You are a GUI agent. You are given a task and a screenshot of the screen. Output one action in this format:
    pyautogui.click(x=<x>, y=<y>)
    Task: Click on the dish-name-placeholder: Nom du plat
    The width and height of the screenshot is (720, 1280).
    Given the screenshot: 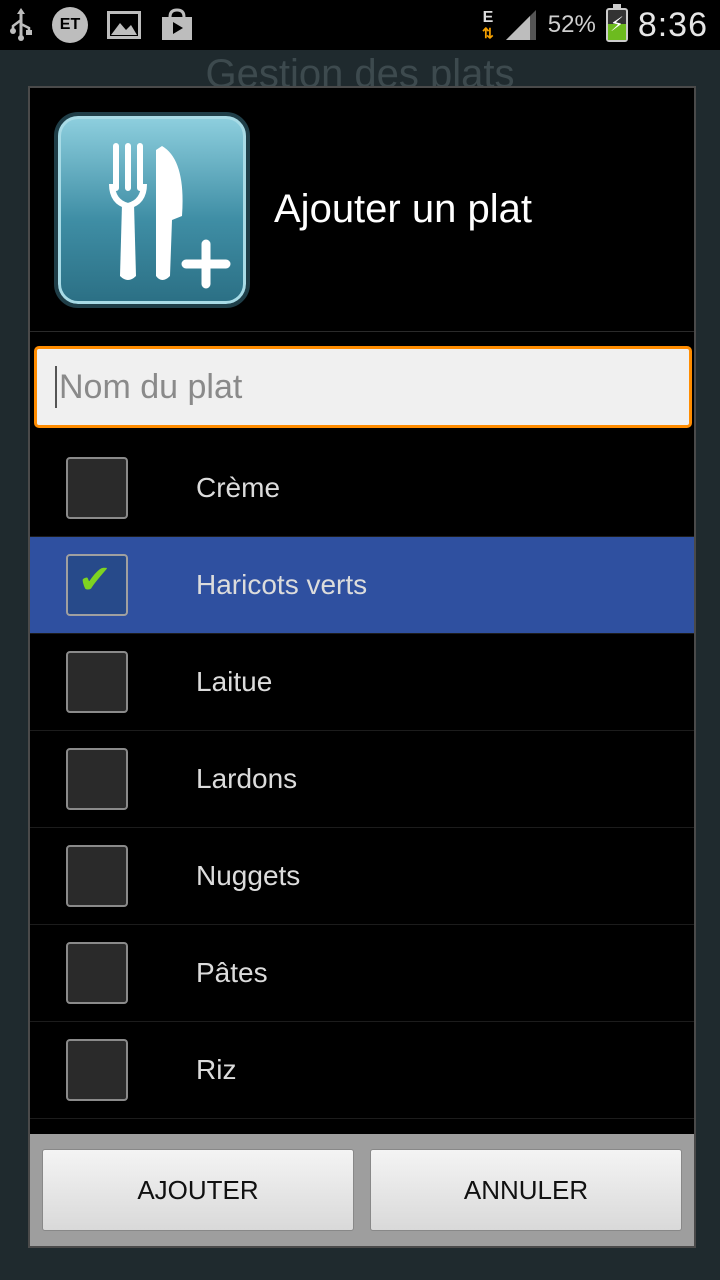 What is the action you would take?
    pyautogui.click(x=151, y=386)
    